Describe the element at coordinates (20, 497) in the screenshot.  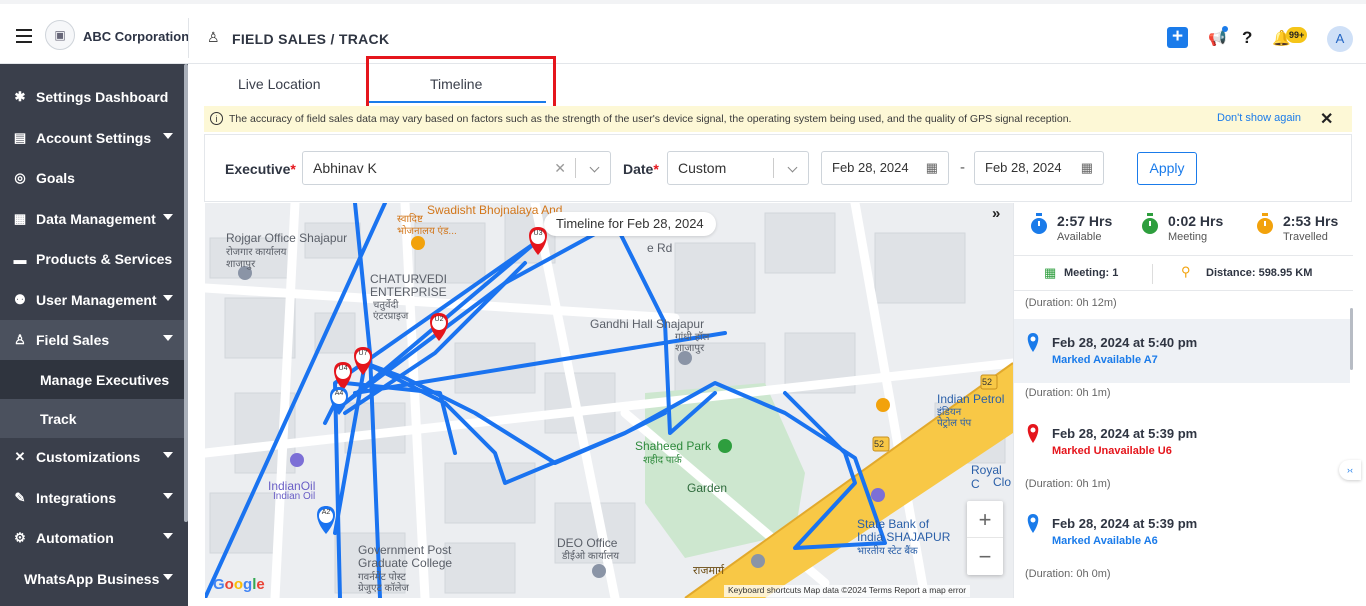
I see `wand-icon: ✎` at that location.